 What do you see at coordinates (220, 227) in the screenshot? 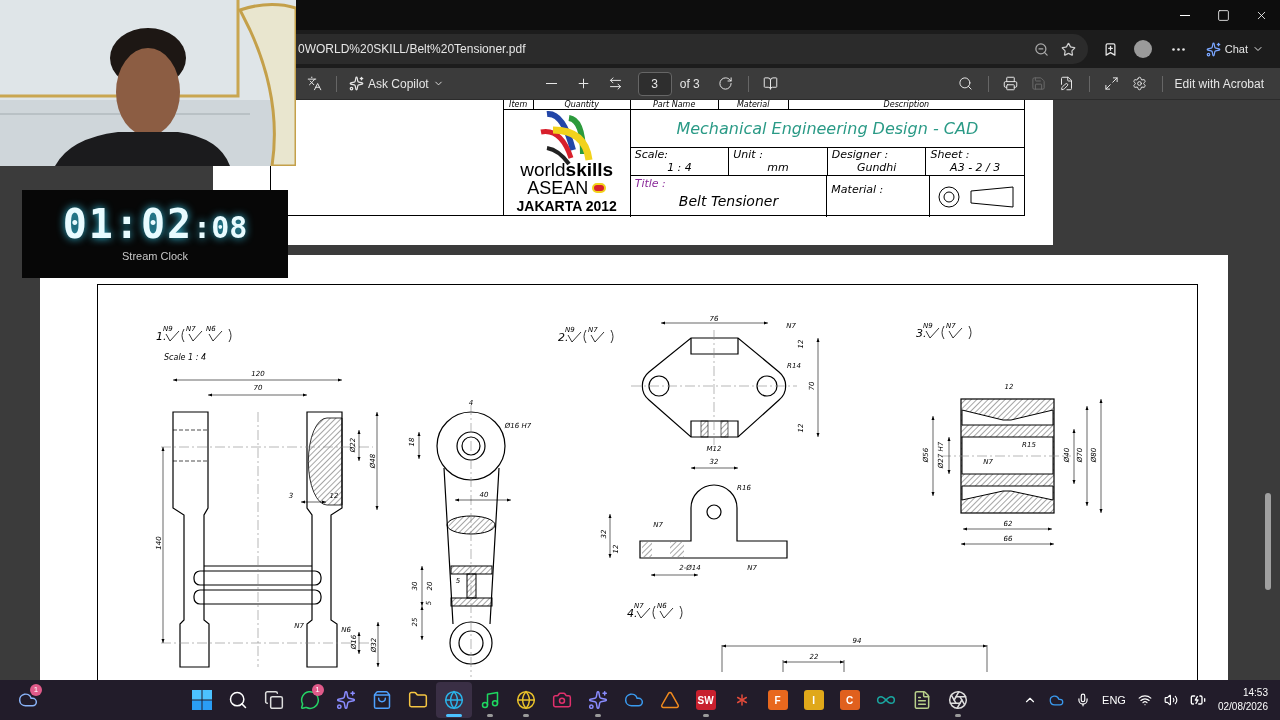
I see `clock-seconds: :08` at bounding box center [220, 227].